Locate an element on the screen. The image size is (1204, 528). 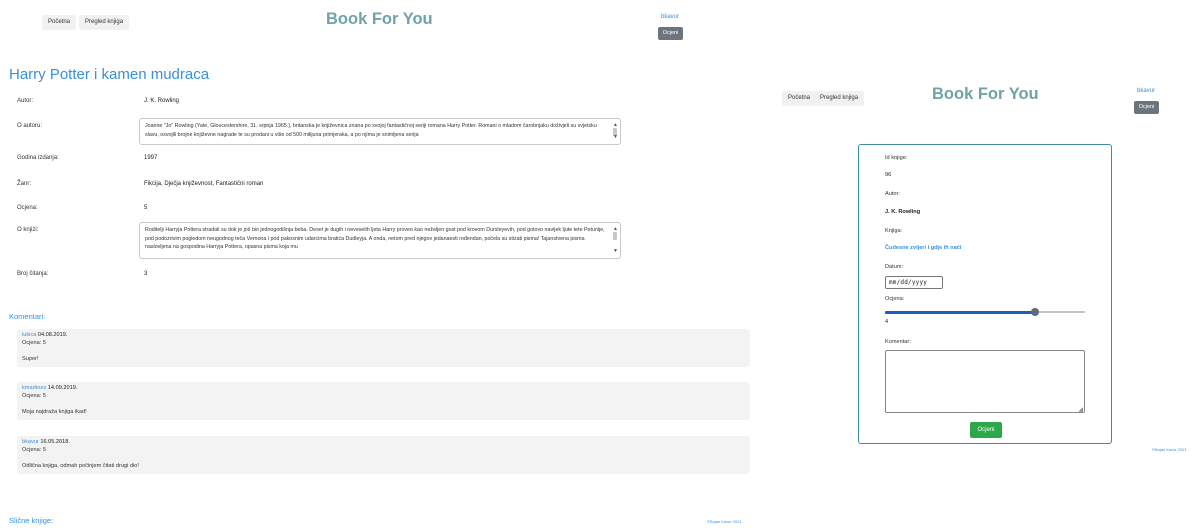
genre-label: Žanr: is located at coordinates (24, 184).